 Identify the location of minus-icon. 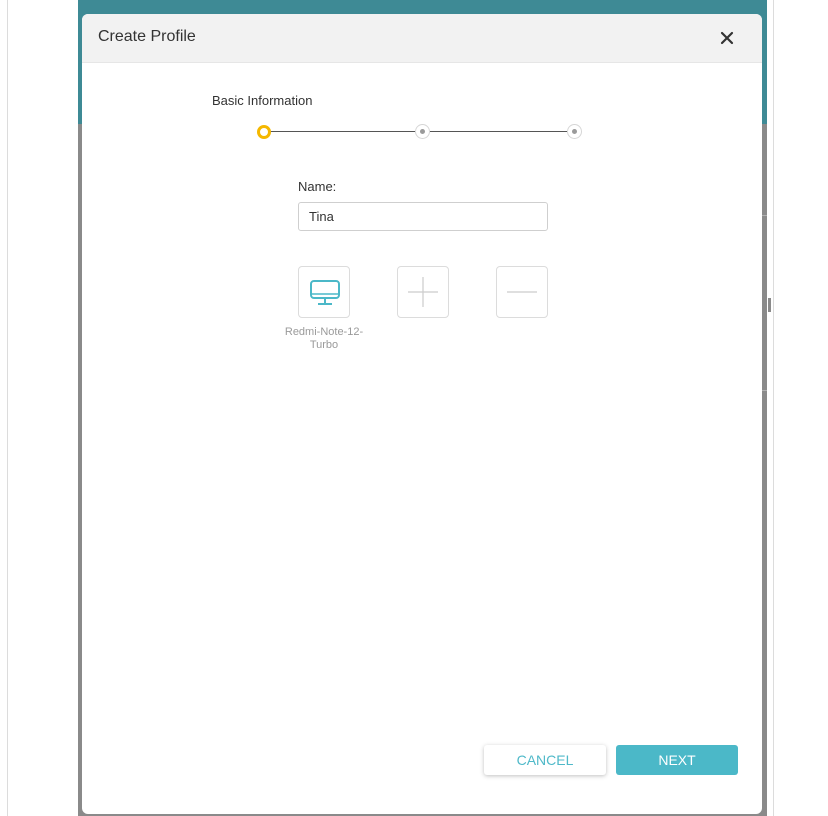
(522, 292).